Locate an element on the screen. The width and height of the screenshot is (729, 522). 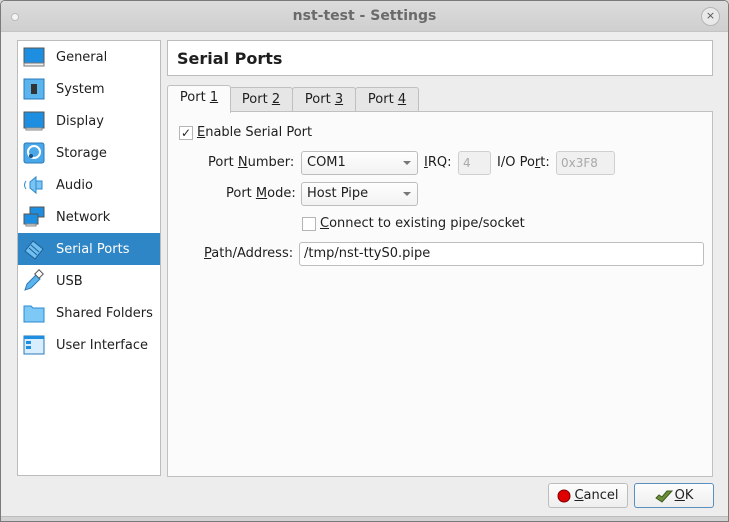
port-mode-label: Port Mode: is located at coordinates (261, 193).